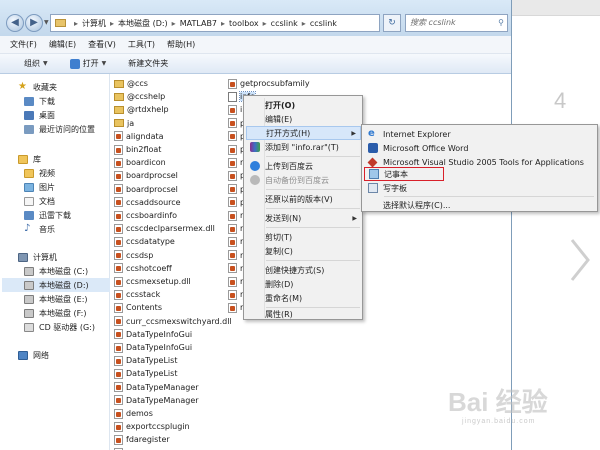 The image size is (600, 450). What do you see at coordinates (303, 147) in the screenshot?
I see `context-add-to-archive: 添加到 "info.rar"(T)` at bounding box center [303, 147].